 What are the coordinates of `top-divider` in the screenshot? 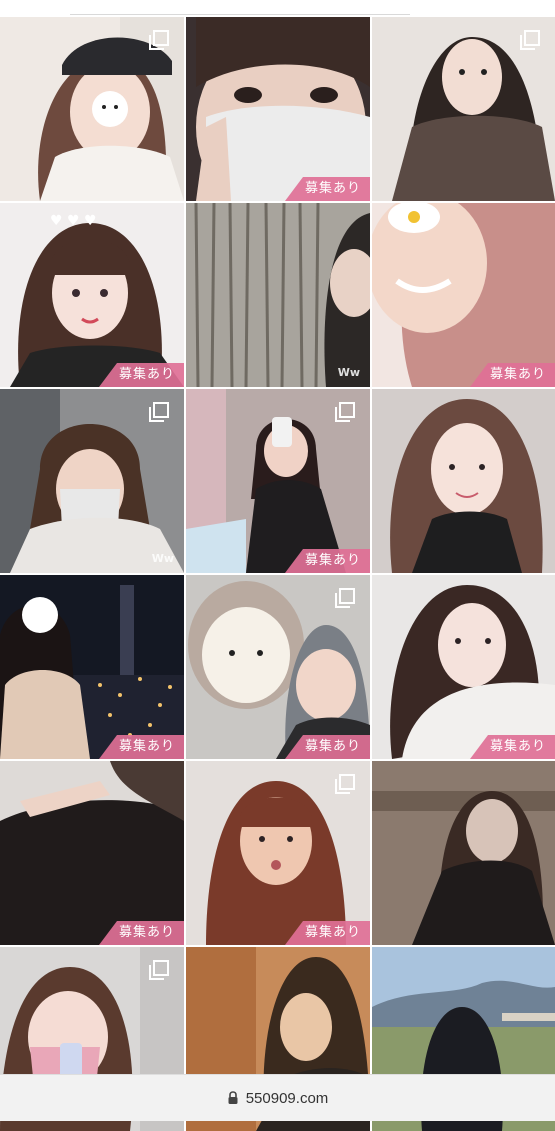 It's located at (240, 14).